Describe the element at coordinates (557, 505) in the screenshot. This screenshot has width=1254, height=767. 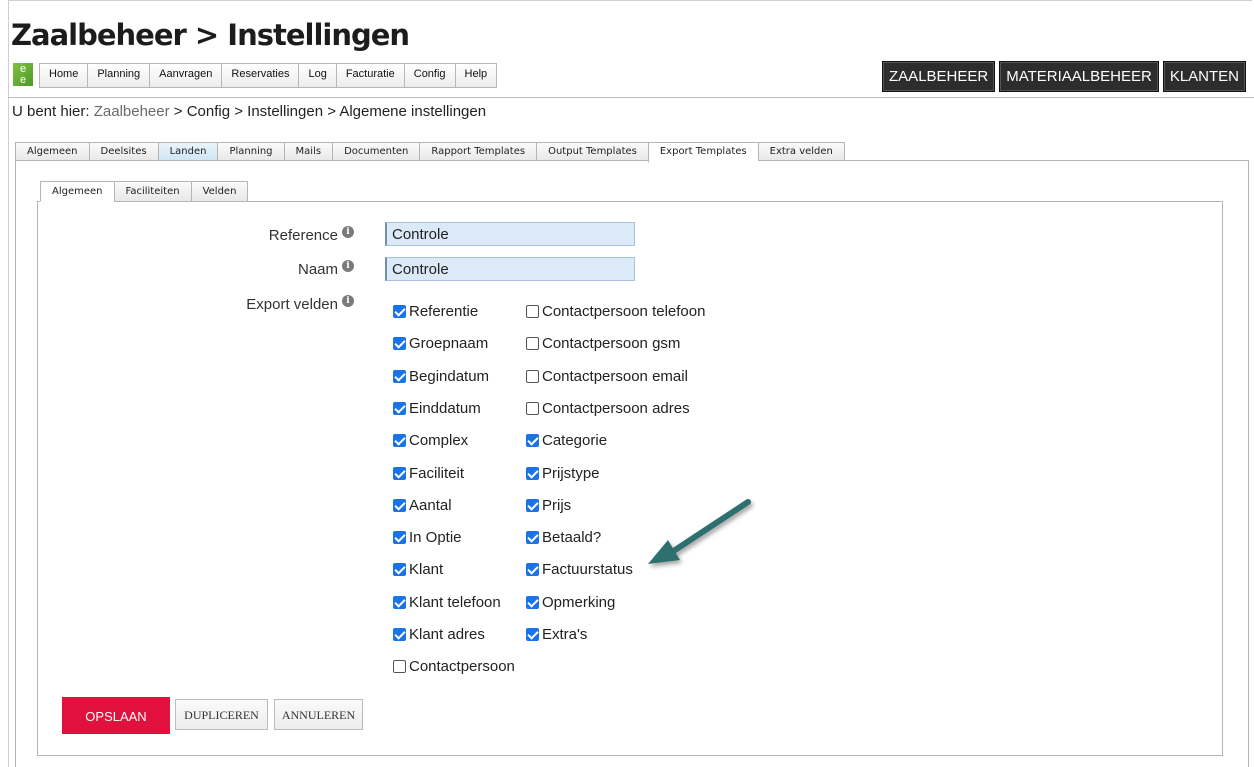
I see `checkbox-label: Prijs` at that location.